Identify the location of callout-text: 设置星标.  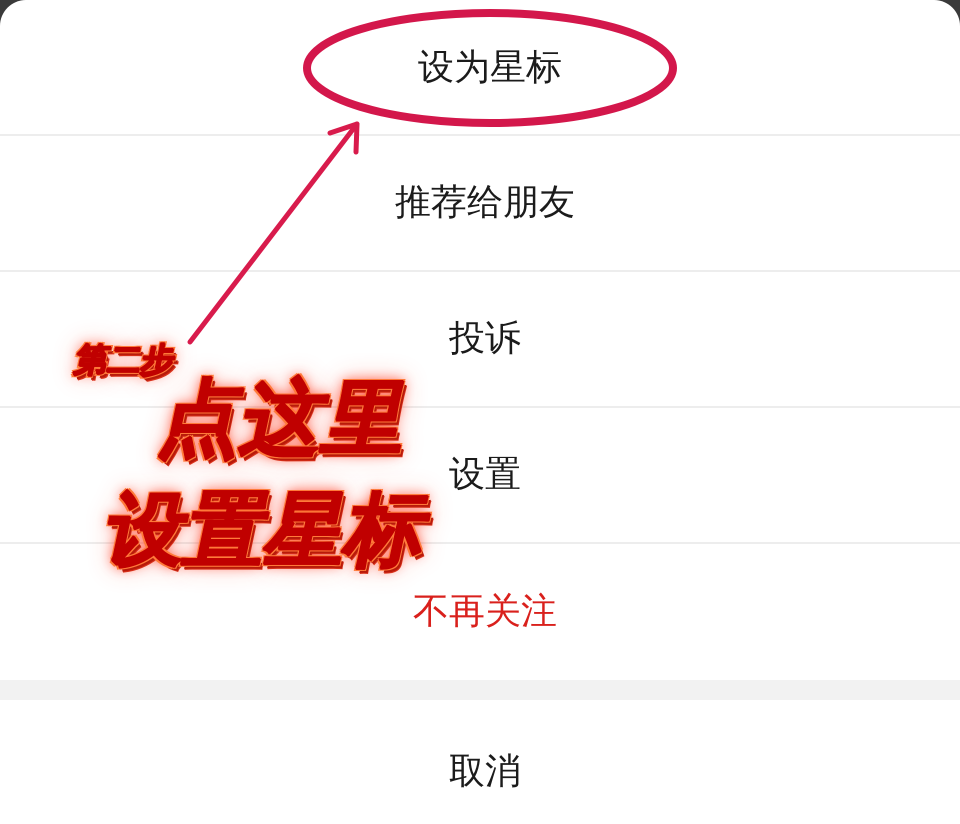
(268, 530).